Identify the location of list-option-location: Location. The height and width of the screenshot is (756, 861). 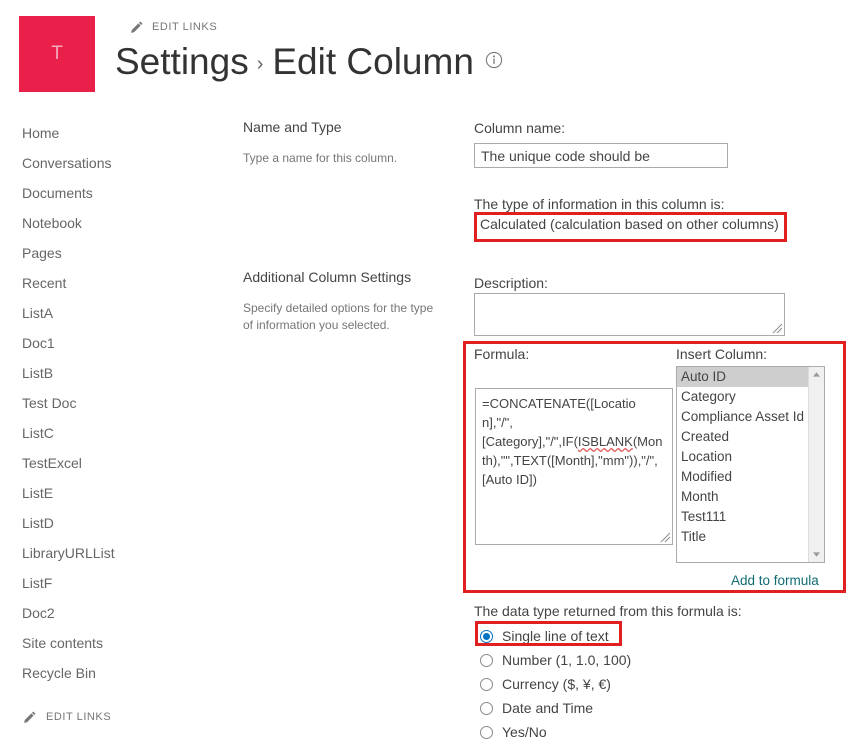
(742, 457).